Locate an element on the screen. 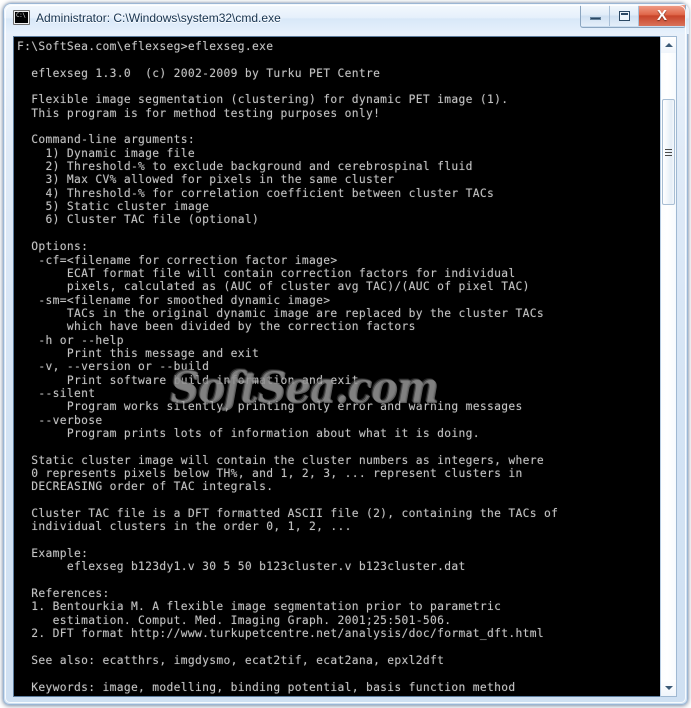  window-controls: X is located at coordinates (633, 16).